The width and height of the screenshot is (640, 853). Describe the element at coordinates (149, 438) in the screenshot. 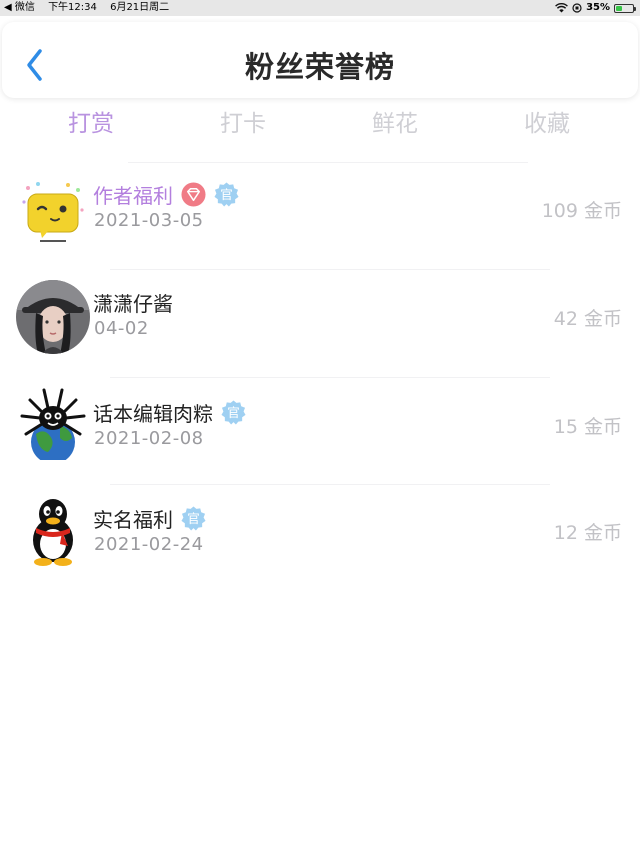

I see `reward-date: 2021-02-08` at that location.